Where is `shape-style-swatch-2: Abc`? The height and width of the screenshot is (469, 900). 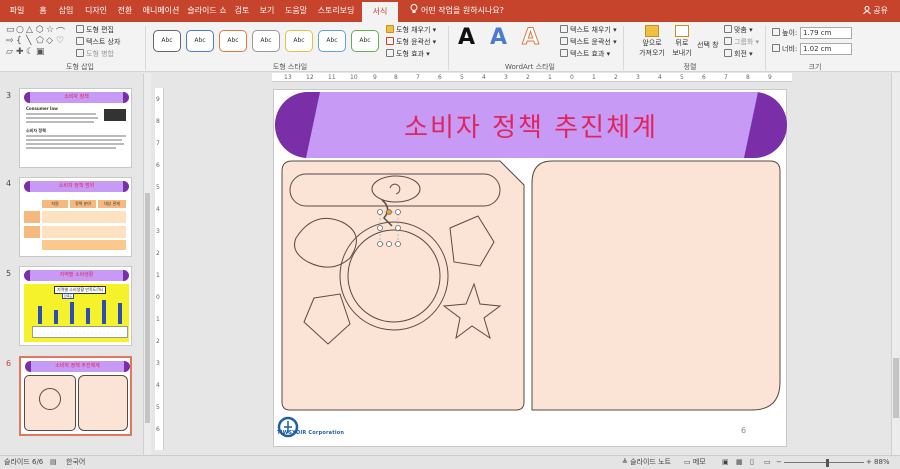 shape-style-swatch-2: Abc is located at coordinates (200, 41).